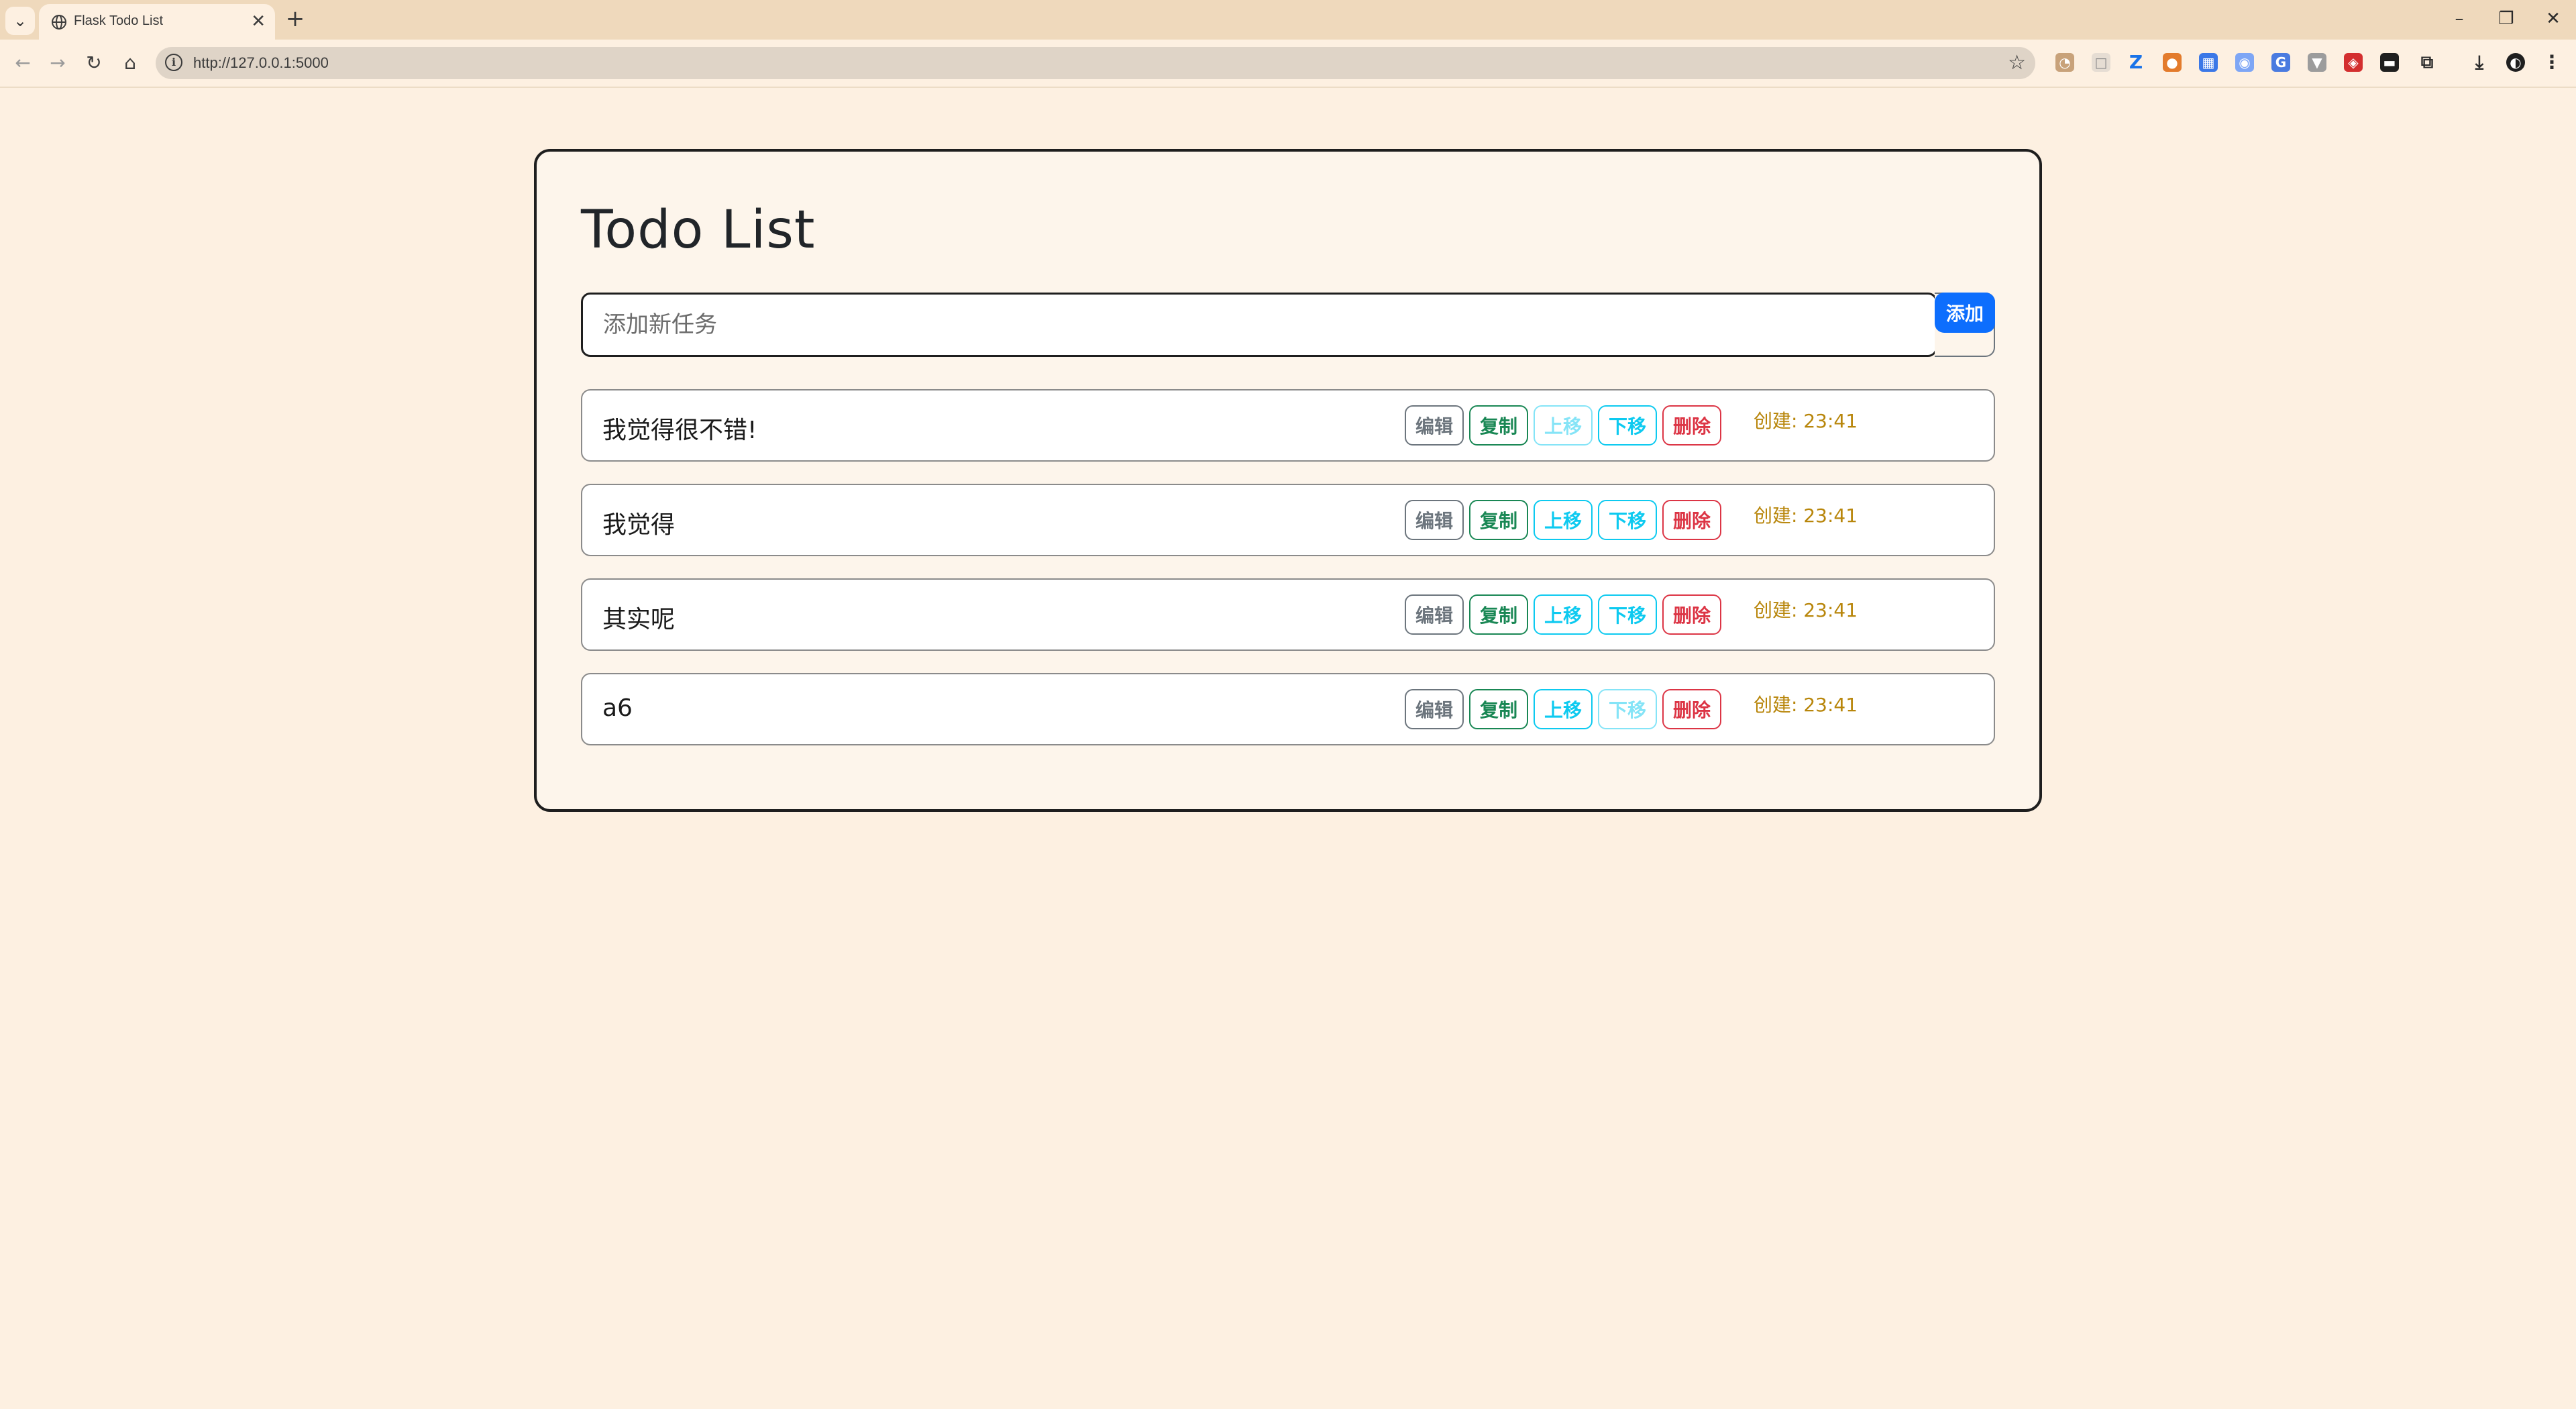 The image size is (2576, 1409). What do you see at coordinates (2101, 62) in the screenshot?
I see `extension-icon: □` at bounding box center [2101, 62].